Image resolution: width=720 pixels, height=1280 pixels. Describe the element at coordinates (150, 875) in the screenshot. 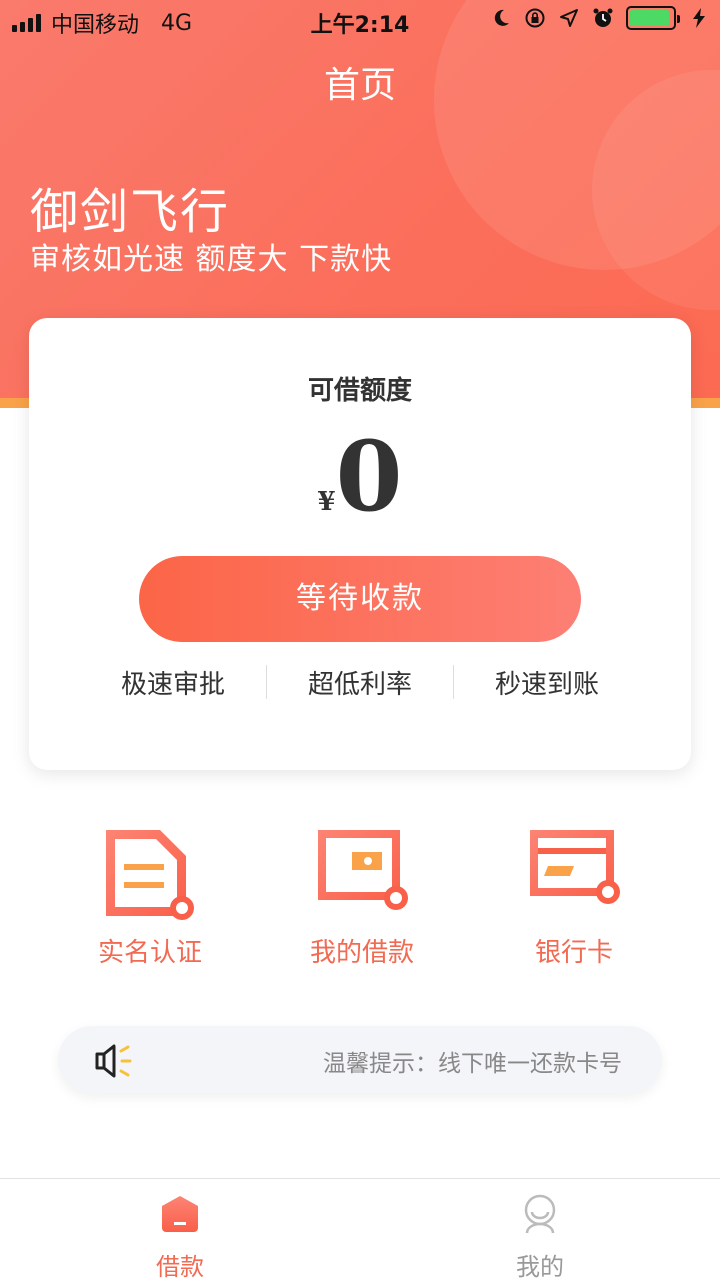

I see `id-document-icon` at that location.